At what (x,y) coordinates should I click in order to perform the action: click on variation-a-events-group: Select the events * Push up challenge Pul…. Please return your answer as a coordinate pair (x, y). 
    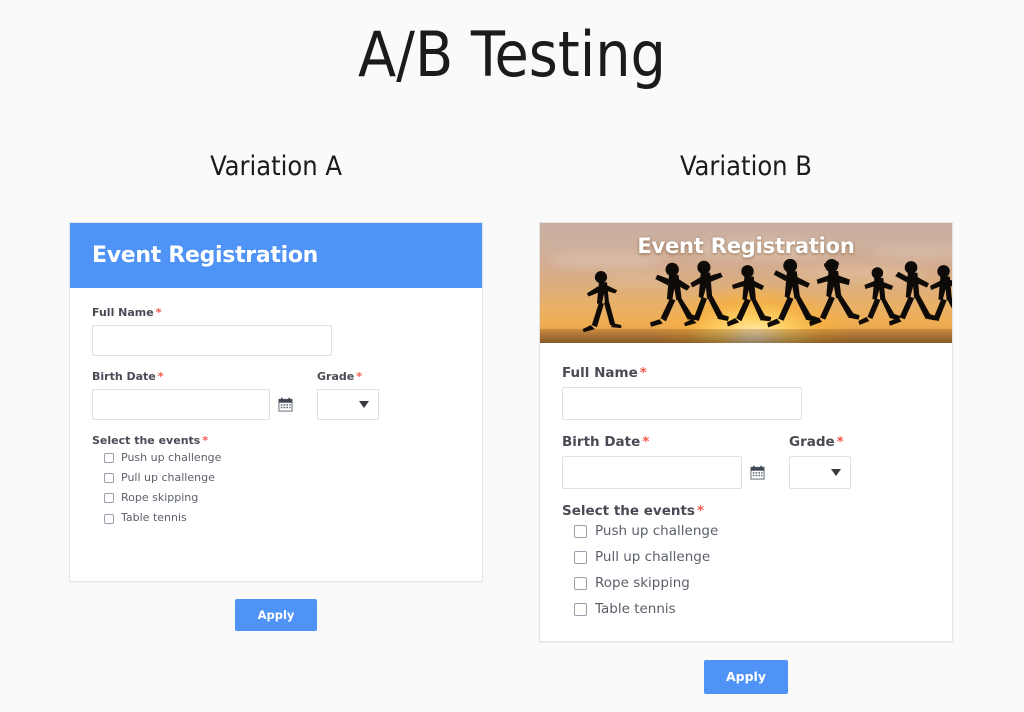
    Looking at the image, I should click on (276, 479).